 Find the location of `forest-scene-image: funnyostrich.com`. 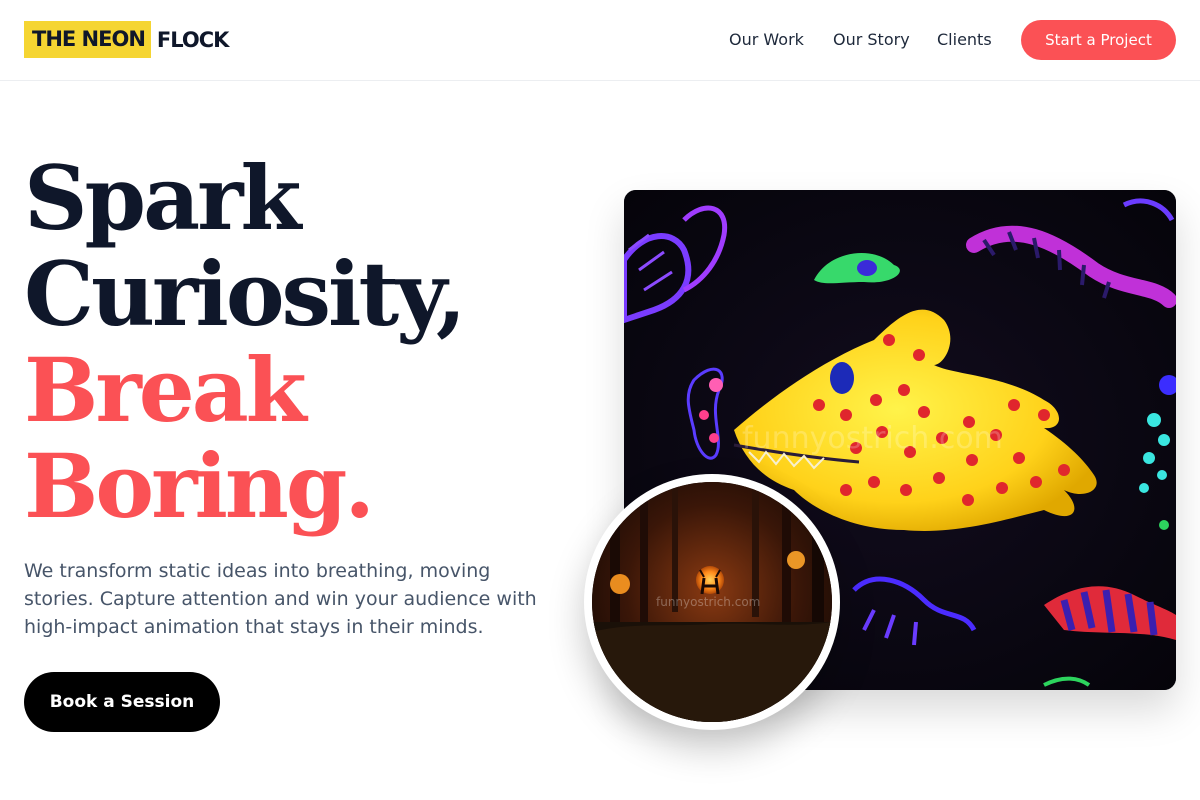

forest-scene-image: funnyostrich.com is located at coordinates (712, 602).